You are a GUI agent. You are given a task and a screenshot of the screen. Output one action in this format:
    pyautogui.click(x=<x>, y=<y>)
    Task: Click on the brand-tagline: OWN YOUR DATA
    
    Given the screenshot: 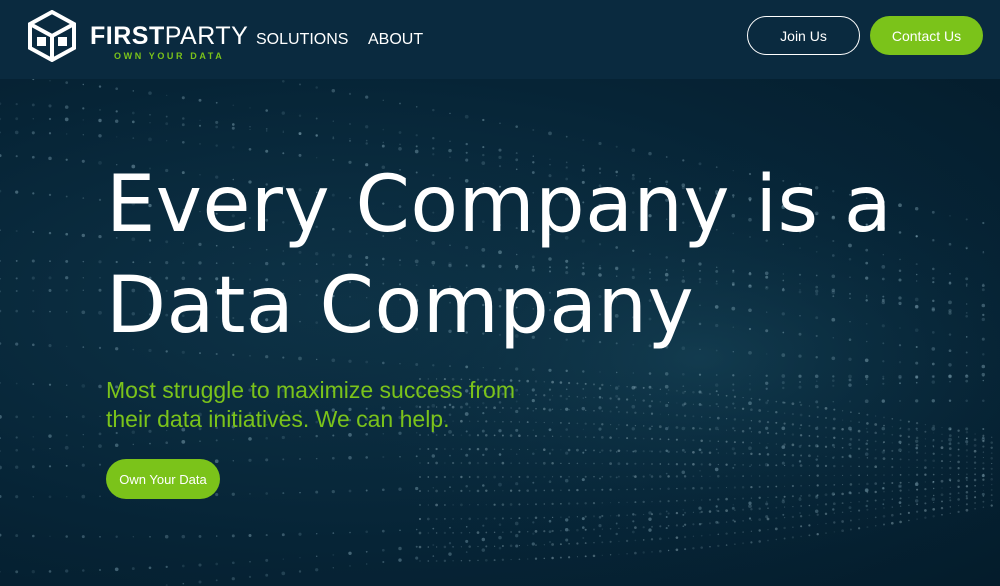 What is the action you would take?
    pyautogui.click(x=169, y=56)
    